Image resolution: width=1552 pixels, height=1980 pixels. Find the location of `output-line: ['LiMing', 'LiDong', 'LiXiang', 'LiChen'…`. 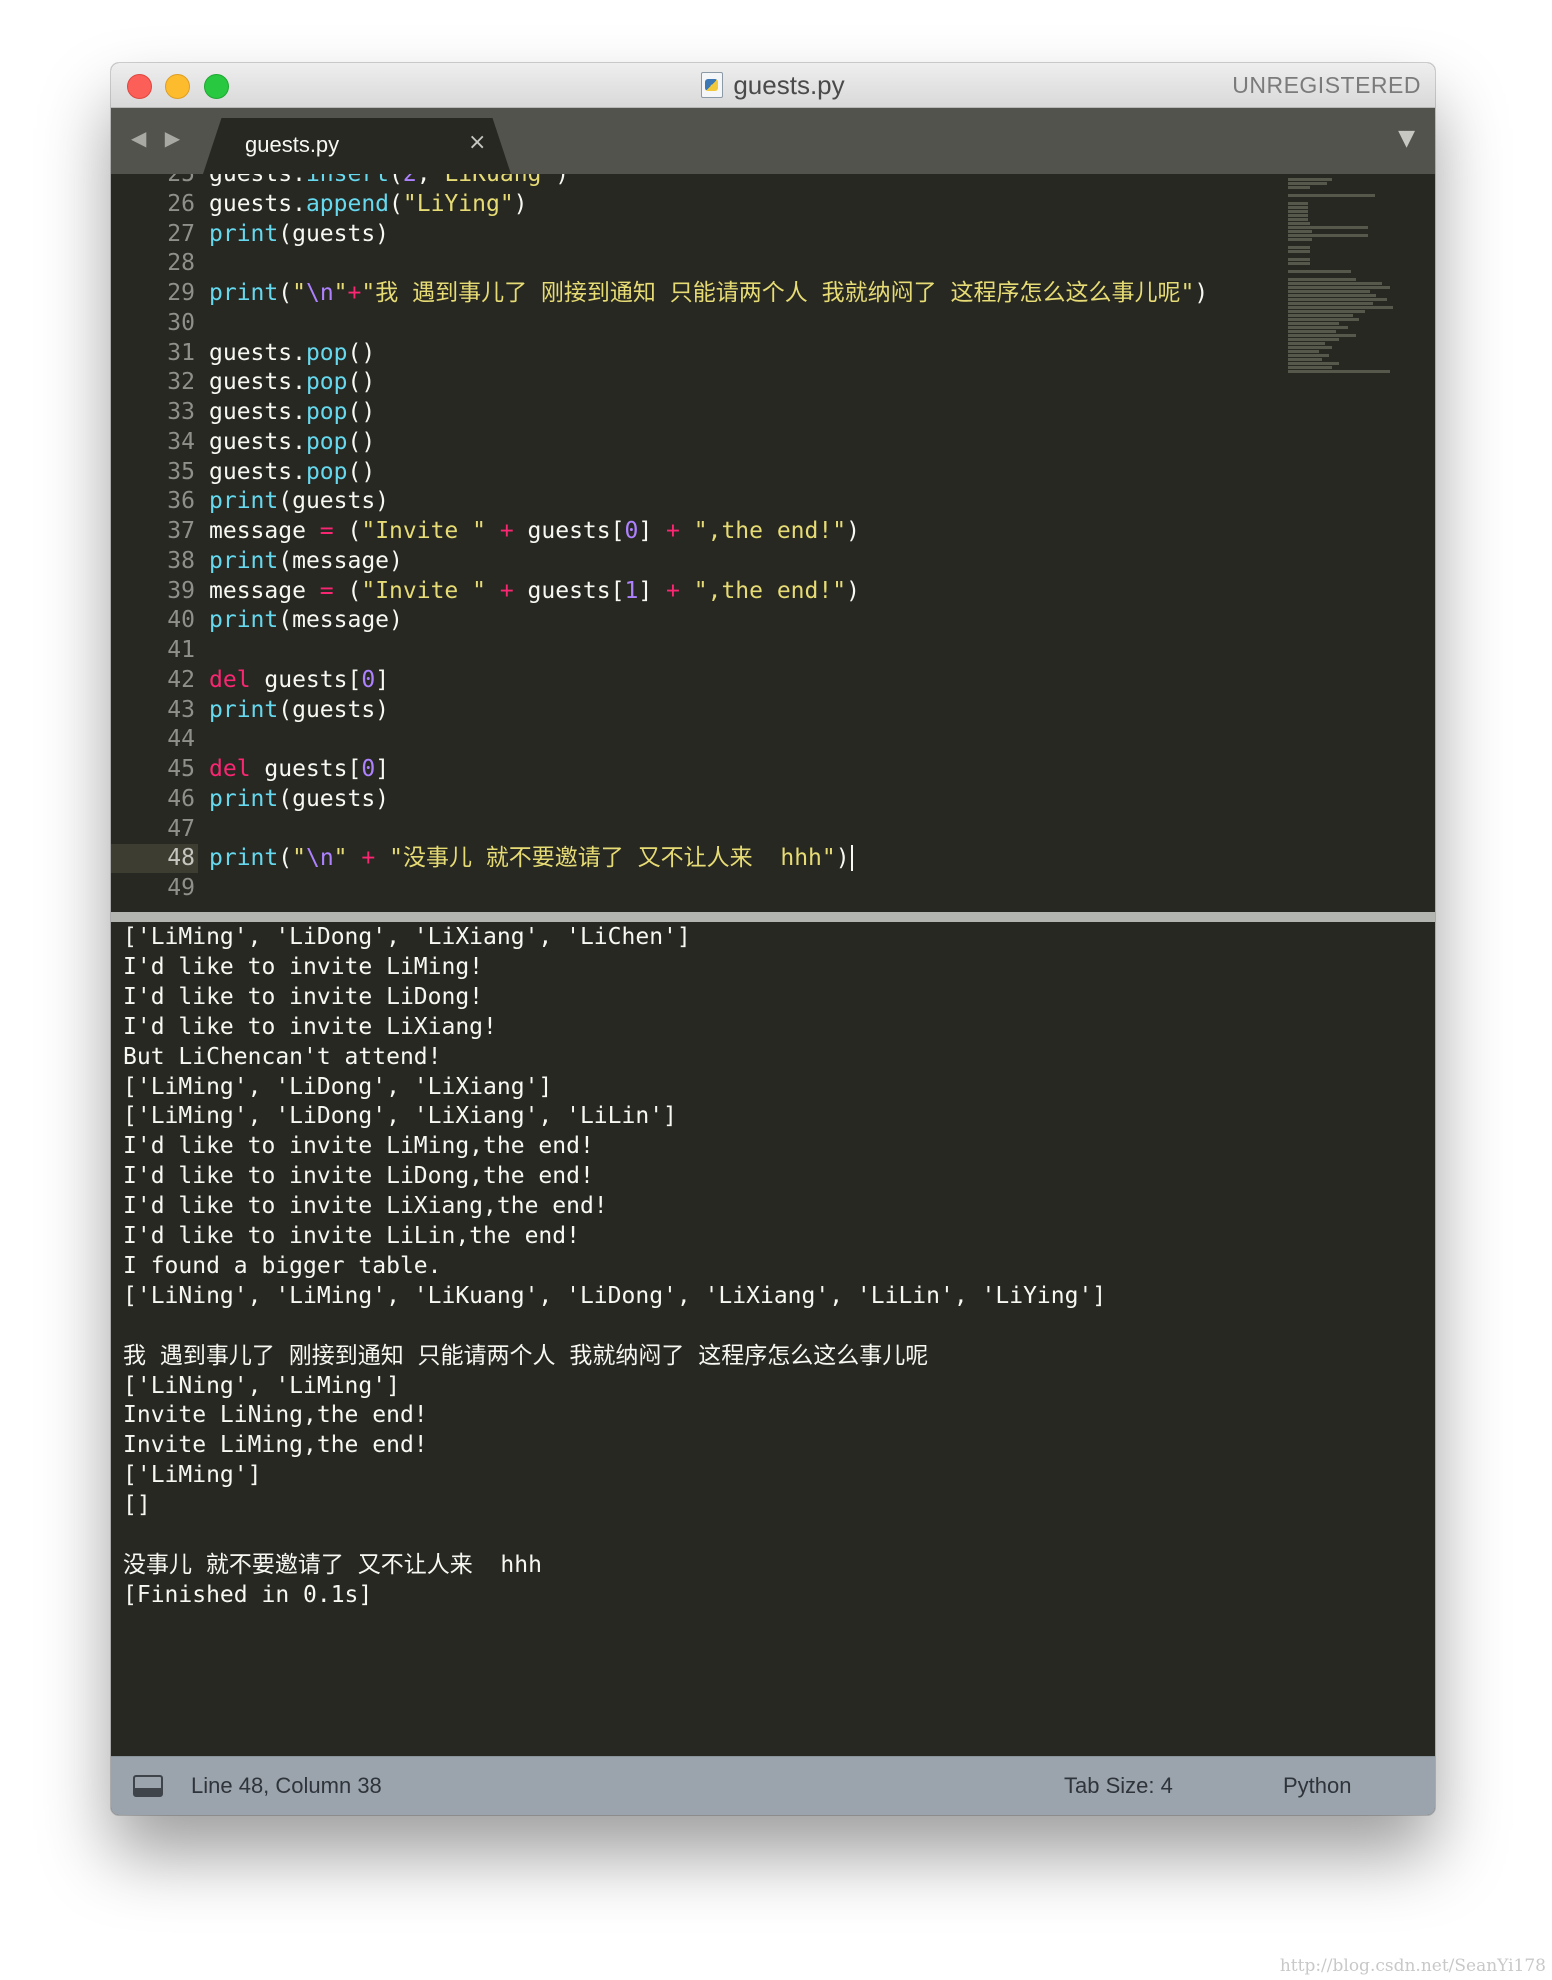

output-line: ['LiMing', 'LiDong', 'LiXiang', 'LiChen'… is located at coordinates (407, 937).